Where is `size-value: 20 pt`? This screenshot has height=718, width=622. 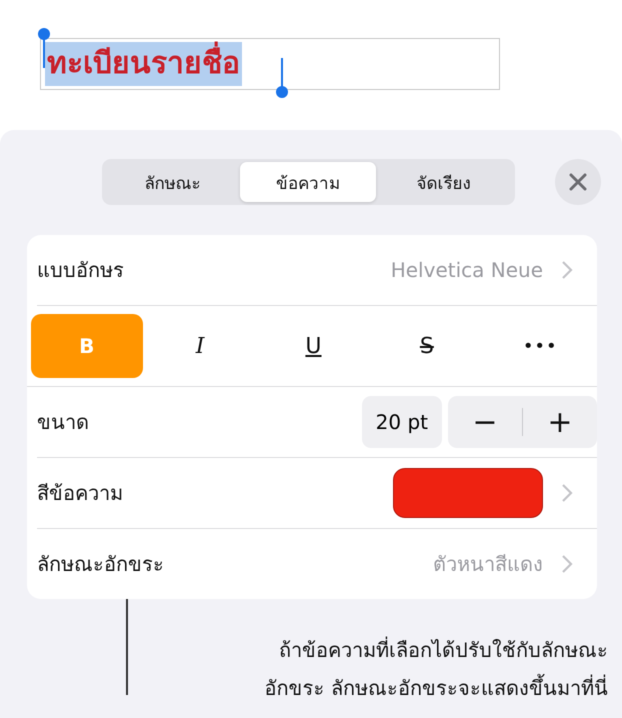
size-value: 20 pt is located at coordinates (402, 422).